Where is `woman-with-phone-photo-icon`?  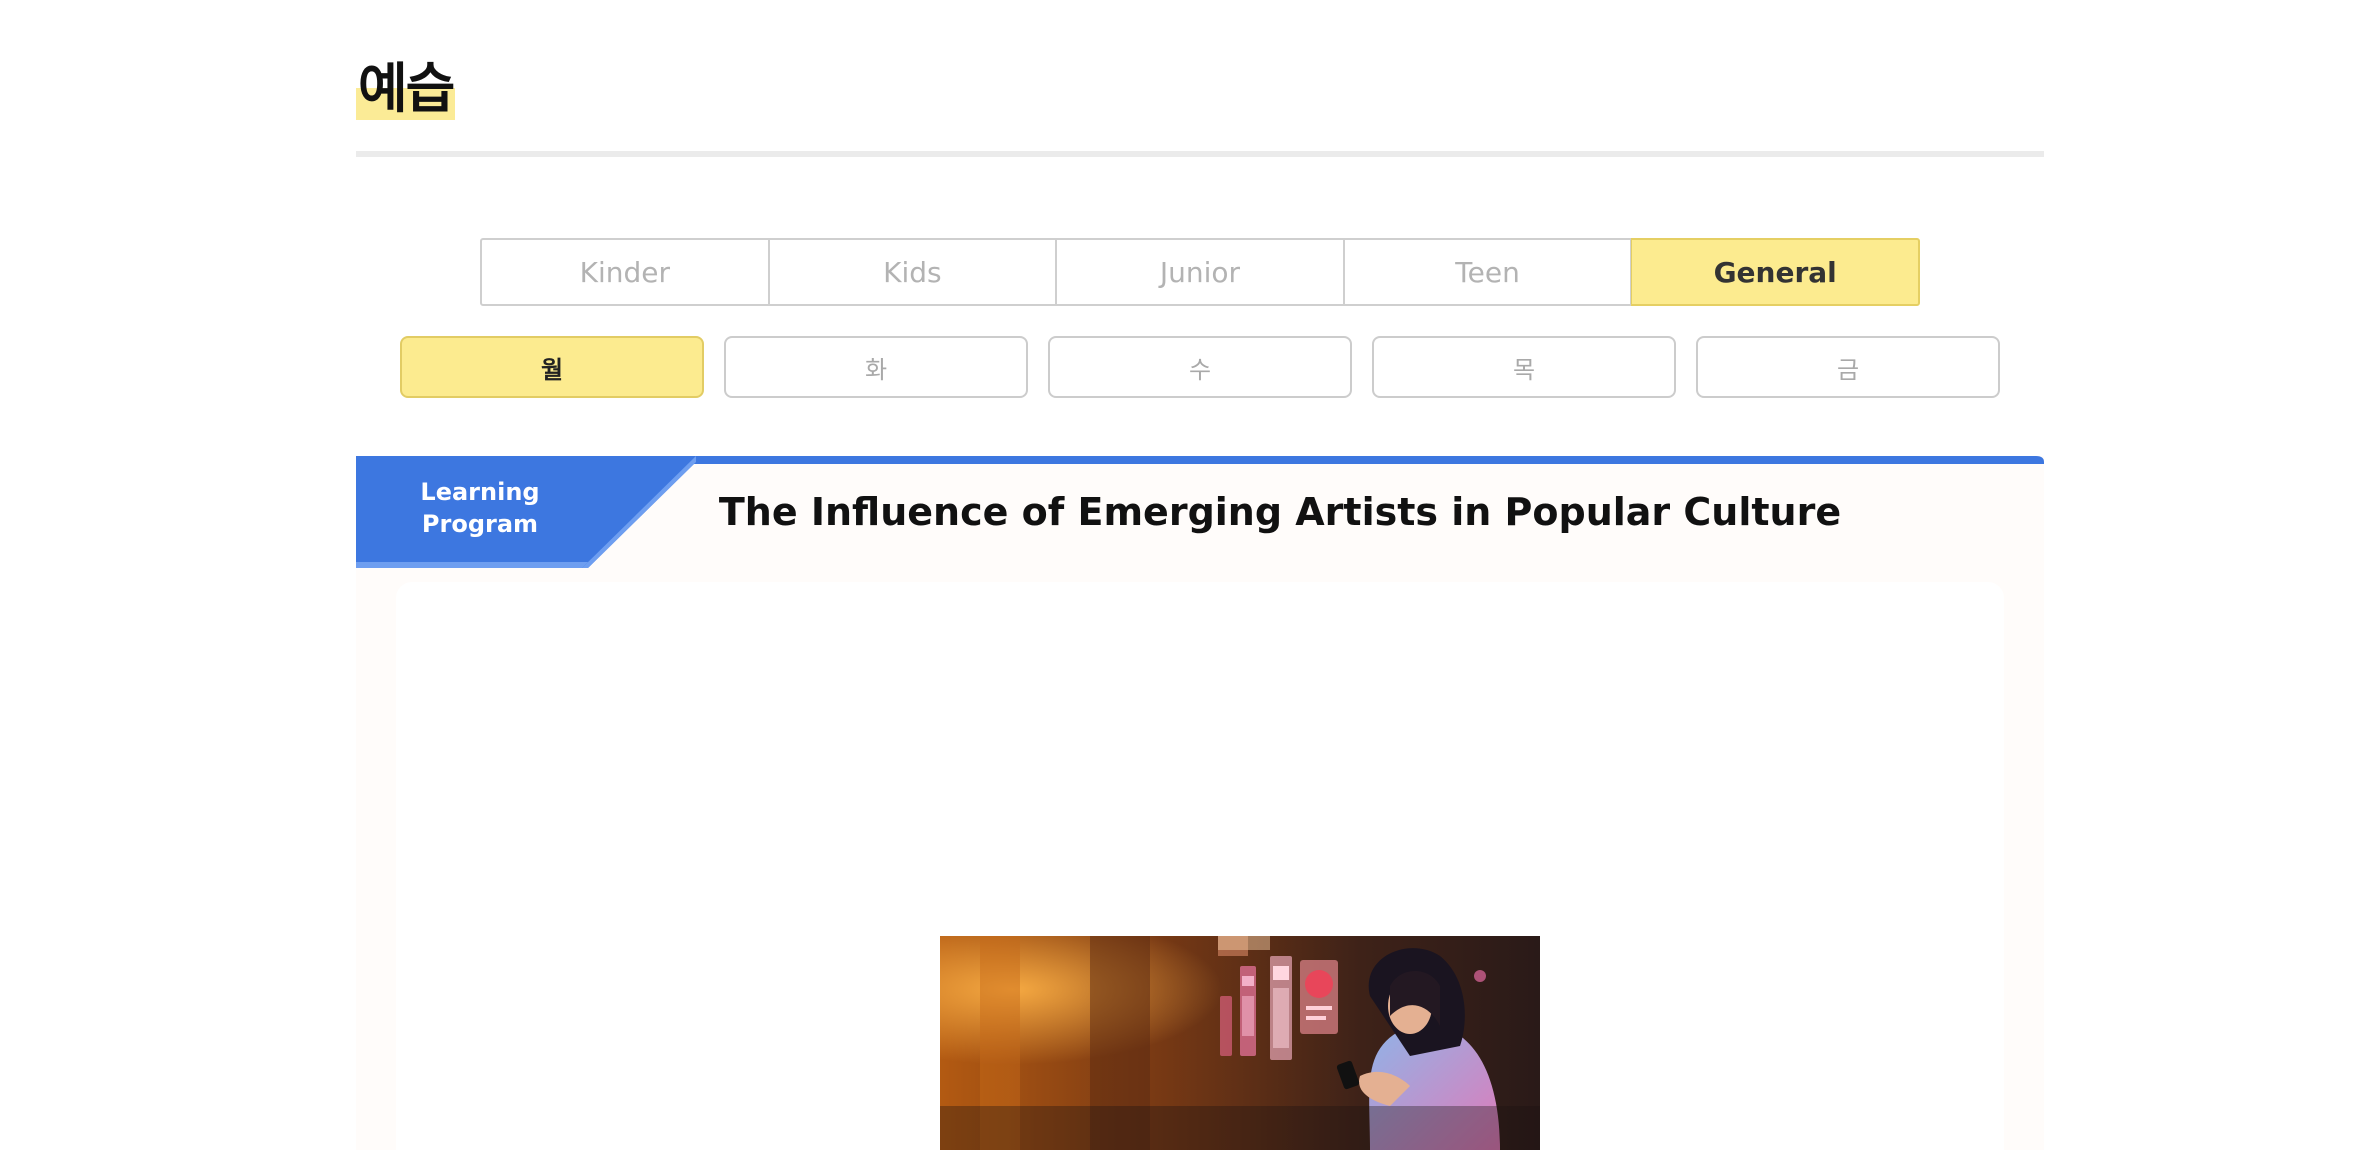
woman-with-phone-photo-icon is located at coordinates (1240, 1043).